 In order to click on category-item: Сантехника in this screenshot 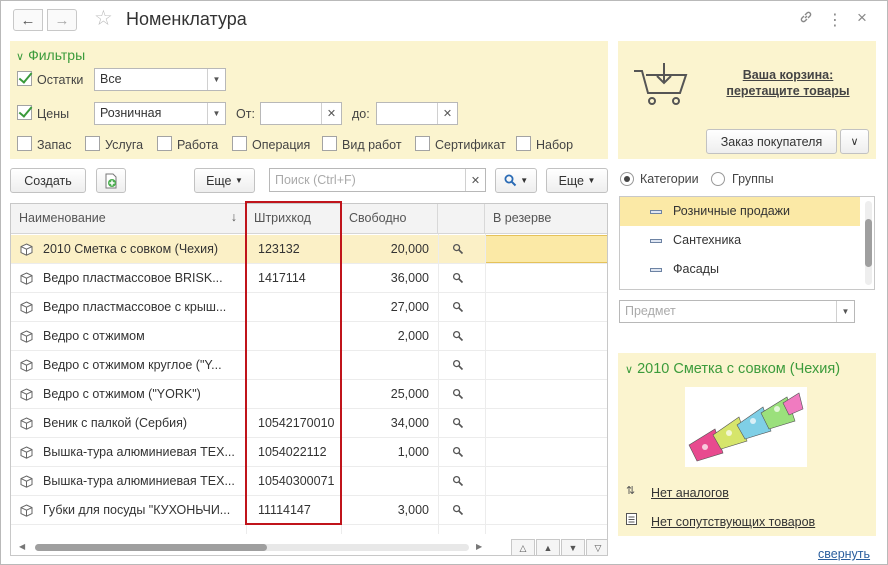, I will do `click(740, 240)`.